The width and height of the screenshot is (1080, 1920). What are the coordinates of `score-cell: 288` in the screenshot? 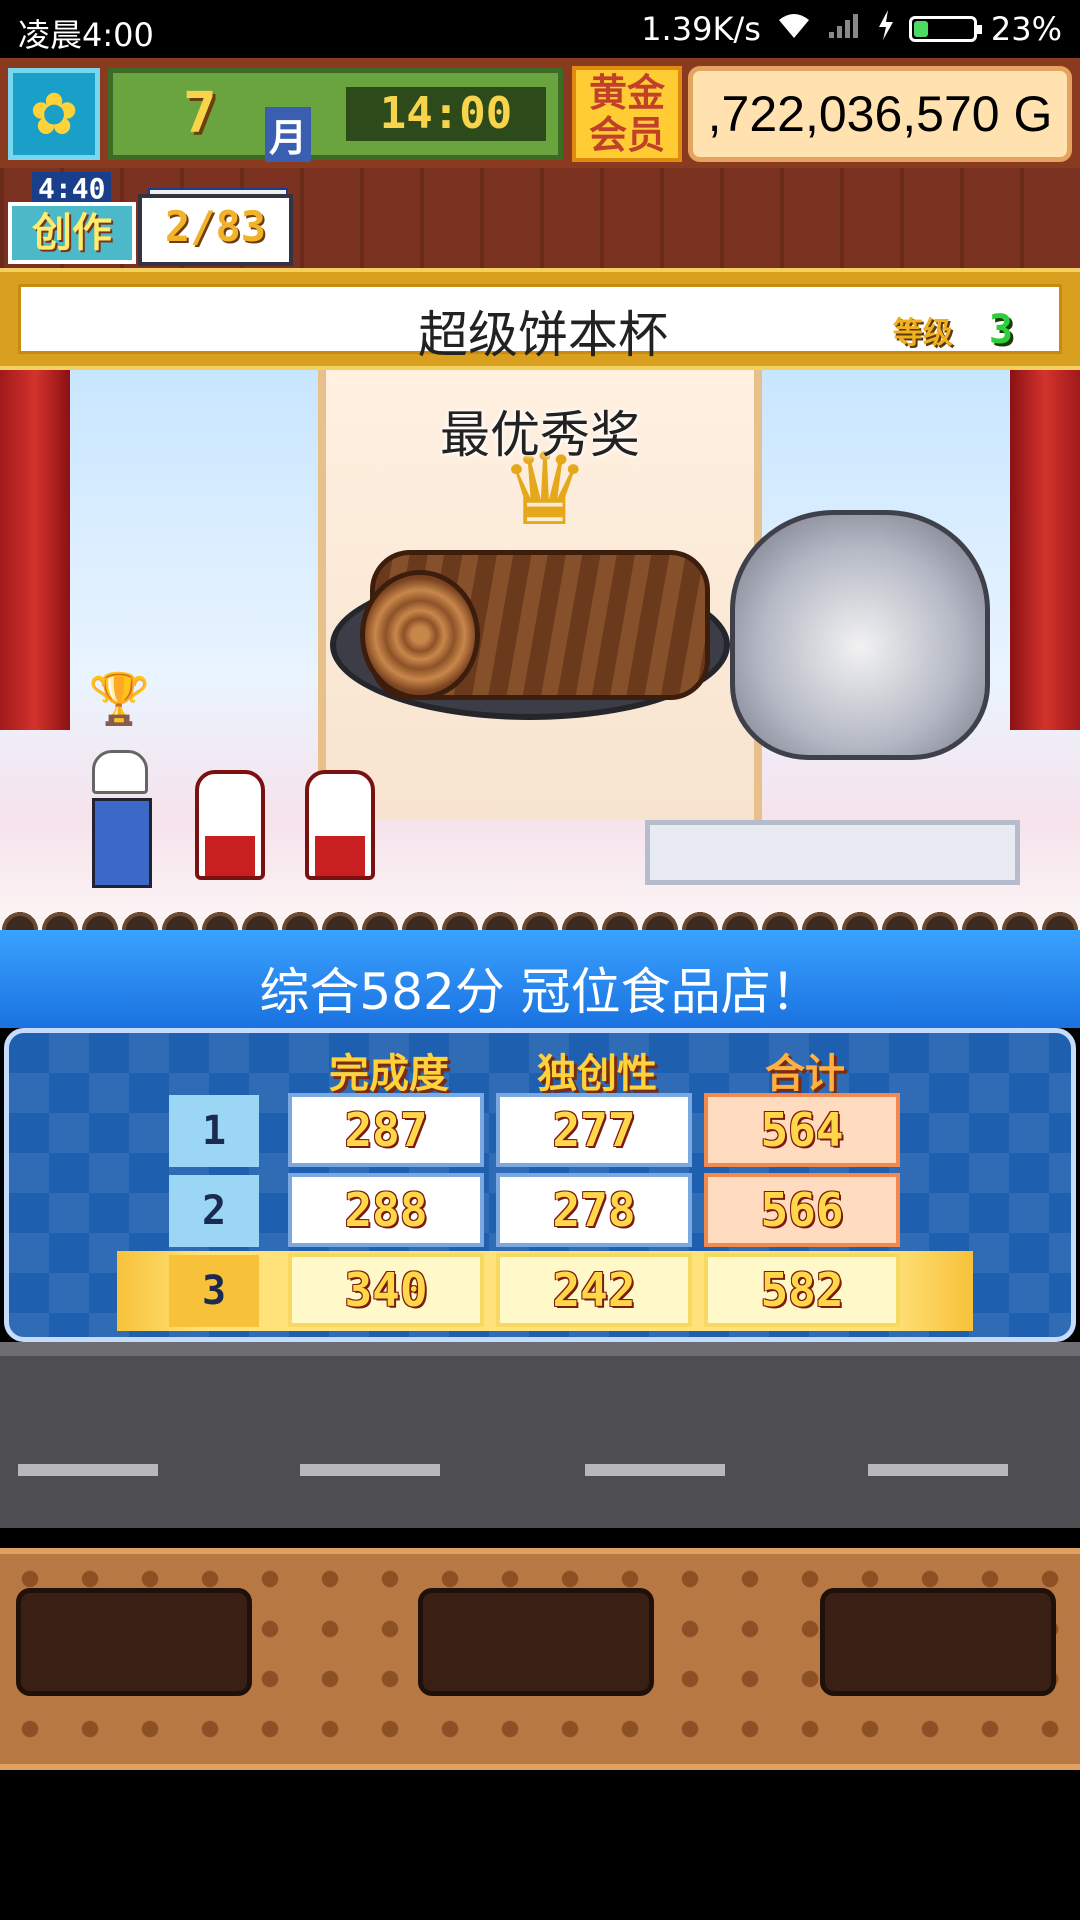 It's located at (386, 1210).